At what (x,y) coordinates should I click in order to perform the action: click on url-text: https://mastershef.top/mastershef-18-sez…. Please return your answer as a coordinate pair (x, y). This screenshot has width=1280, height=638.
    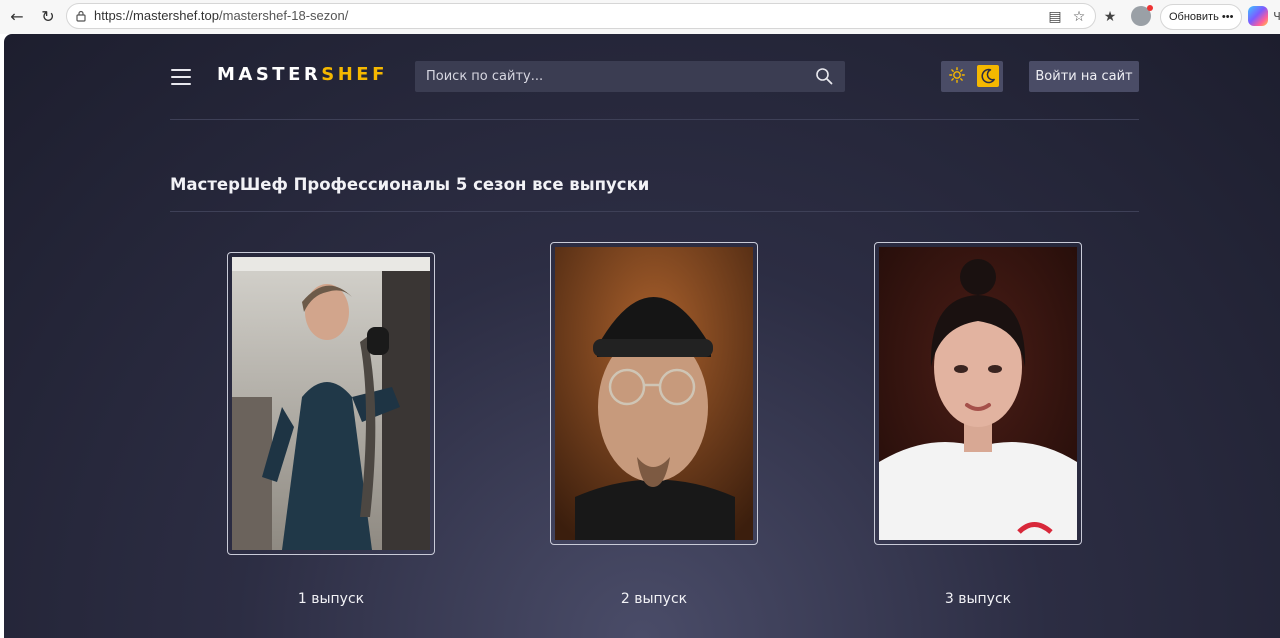
    Looking at the image, I should click on (221, 15).